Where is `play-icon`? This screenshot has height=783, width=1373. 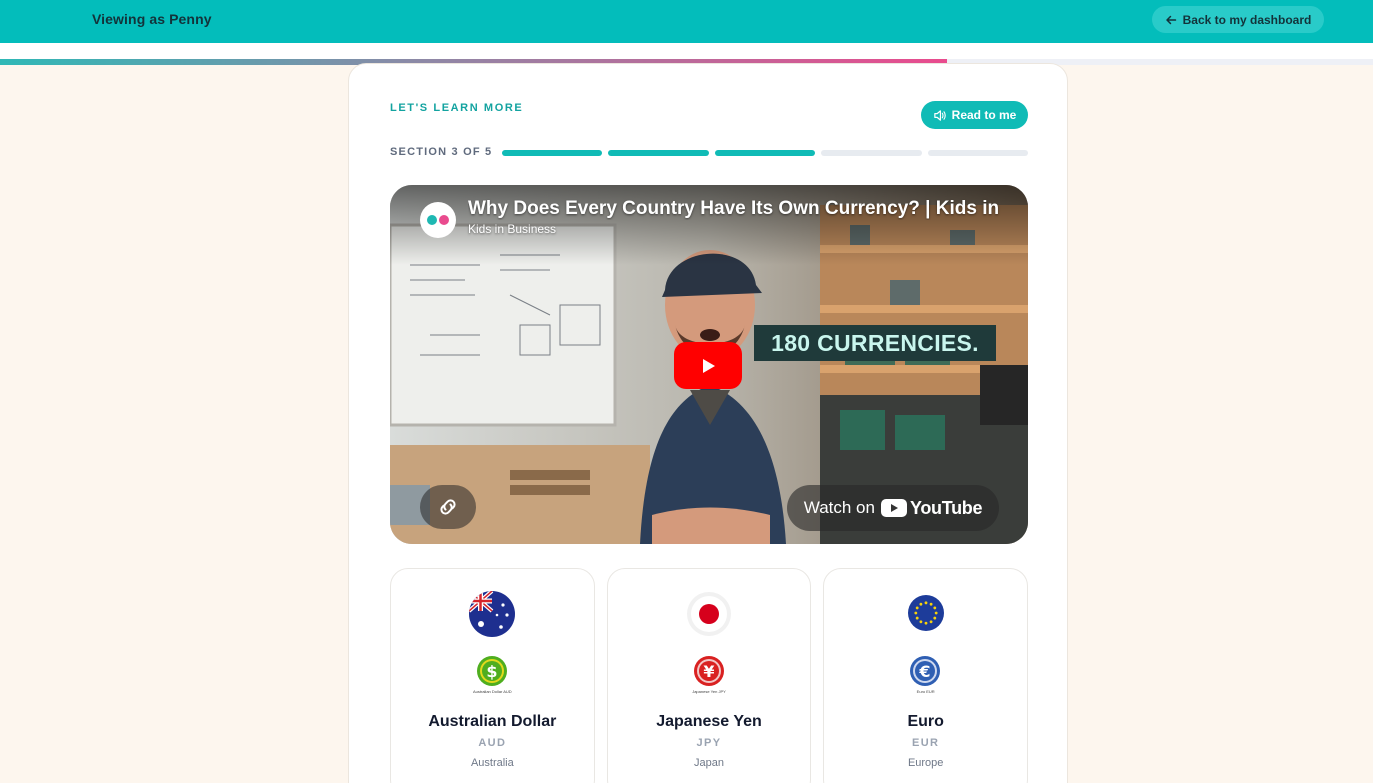 play-icon is located at coordinates (709, 365).